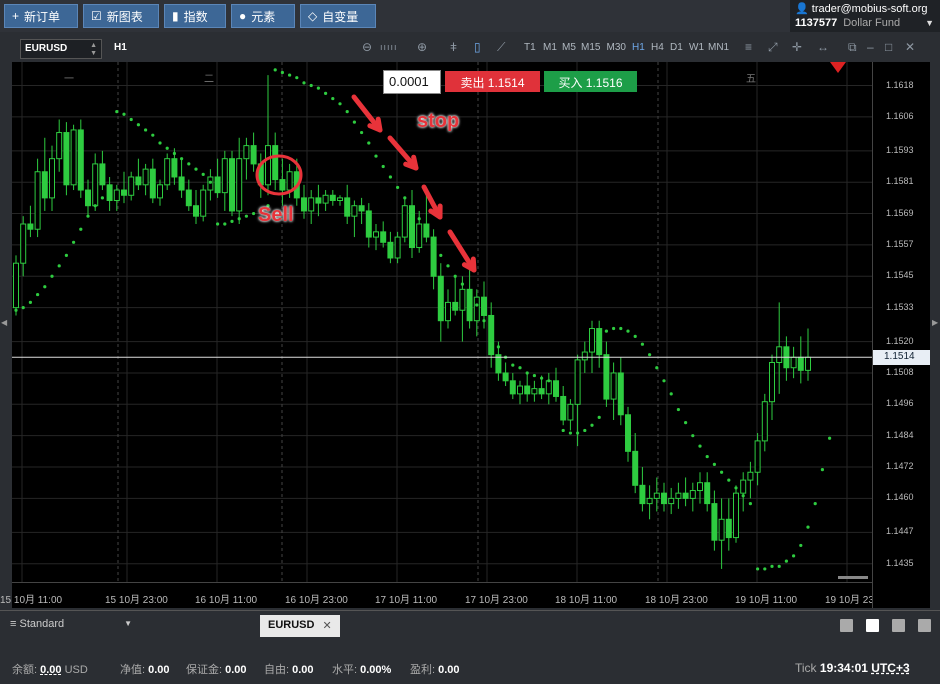 The width and height of the screenshot is (940, 684). Describe the element at coordinates (900, 181) in the screenshot. I see `y-tick-label: 1.1581` at that location.